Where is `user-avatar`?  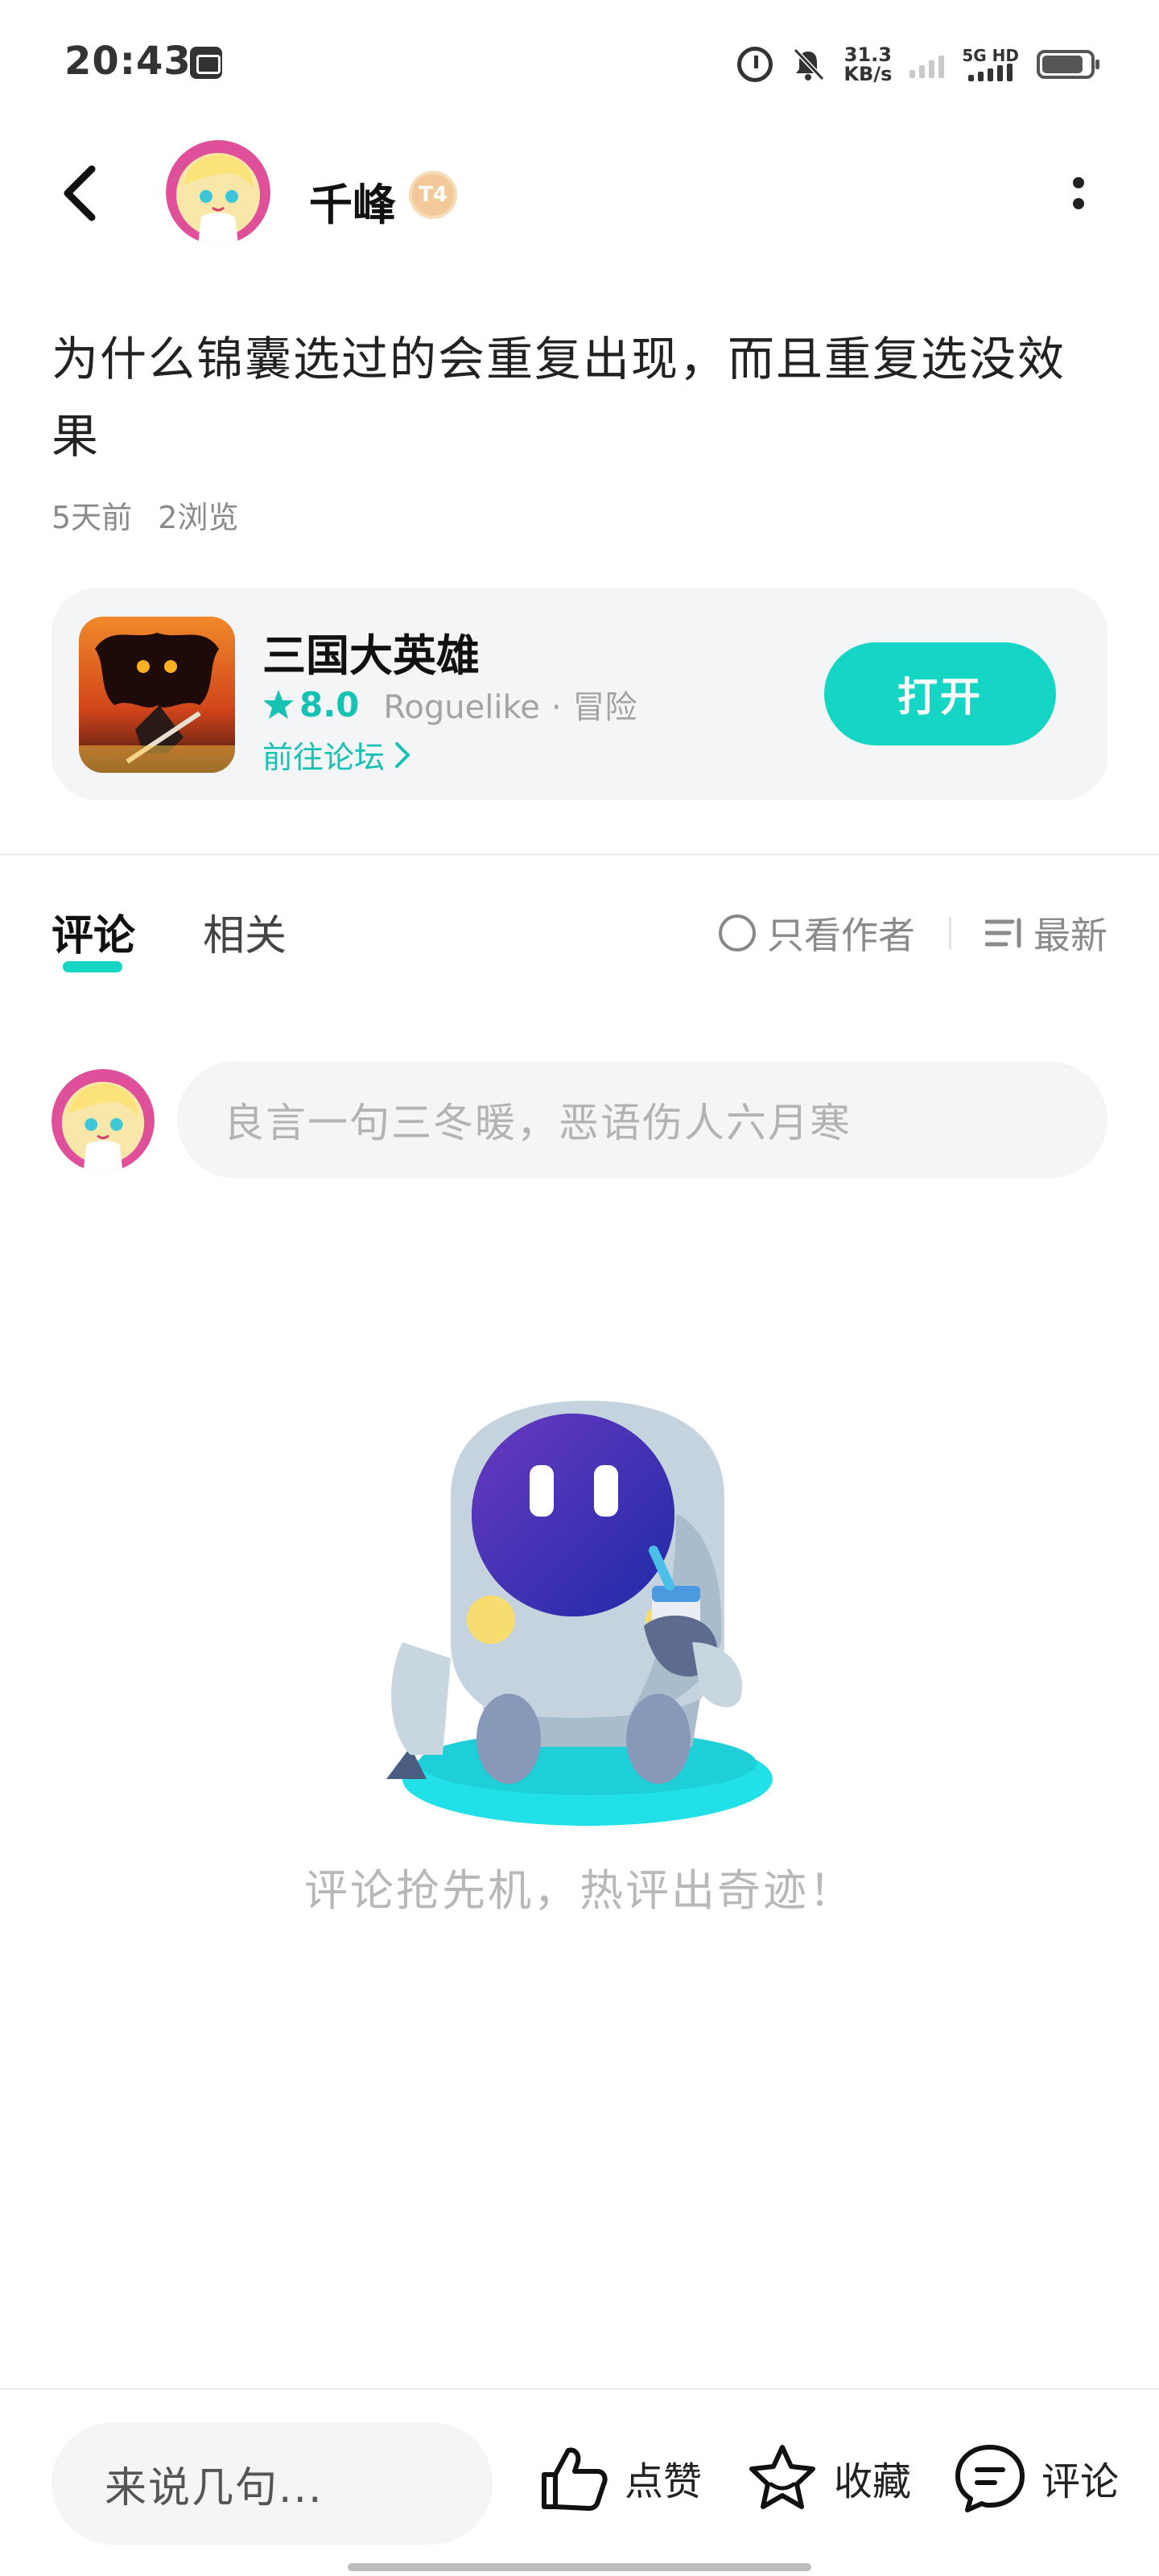
user-avatar is located at coordinates (103, 1120).